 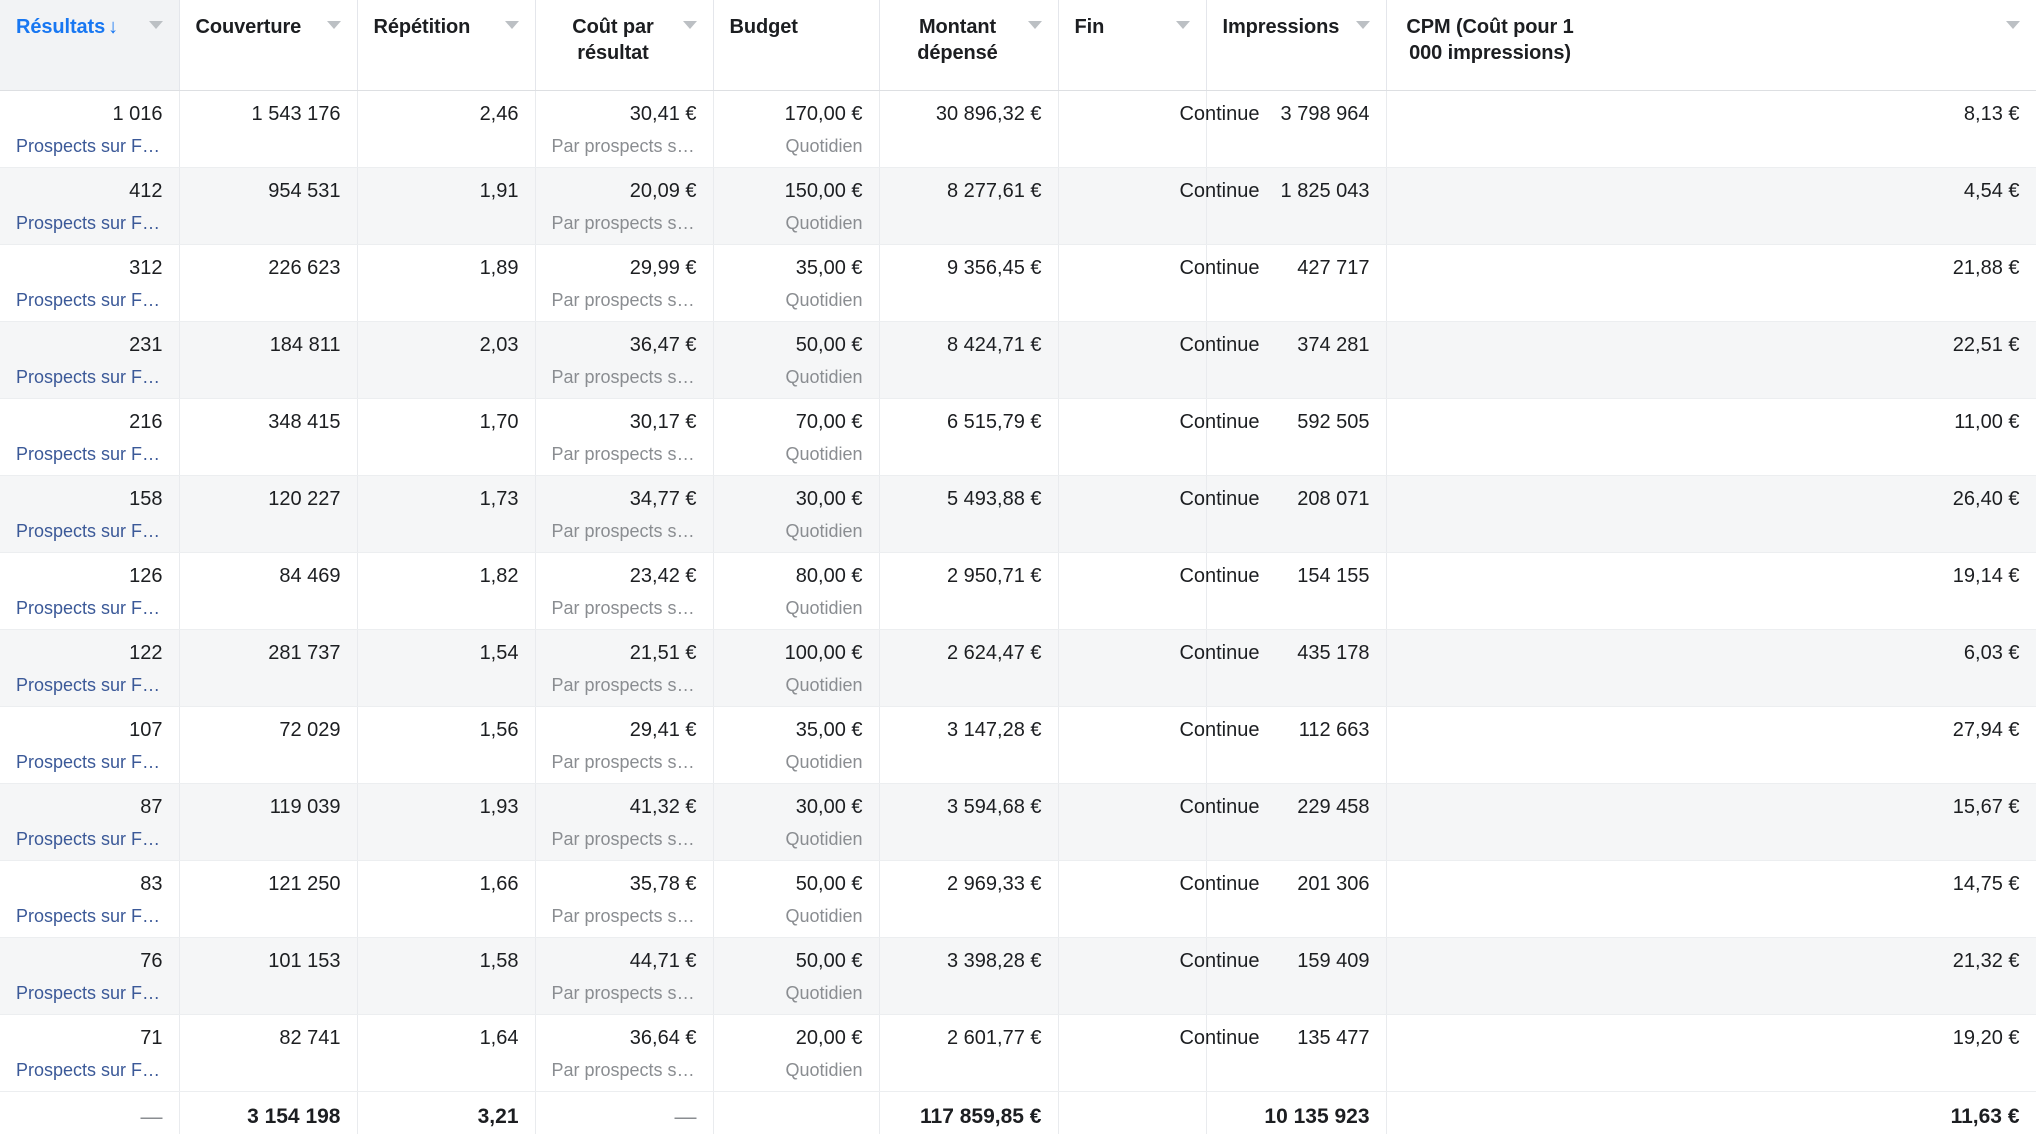 What do you see at coordinates (663, 883) in the screenshot?
I see `cell-cost-per-result-value: 35,78 €` at bounding box center [663, 883].